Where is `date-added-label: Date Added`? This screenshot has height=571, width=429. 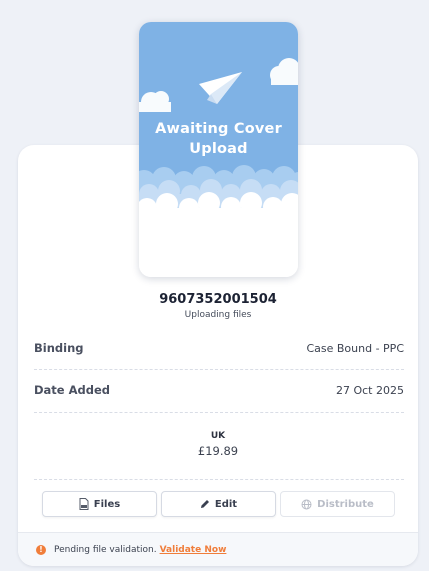 date-added-label: Date Added is located at coordinates (72, 390).